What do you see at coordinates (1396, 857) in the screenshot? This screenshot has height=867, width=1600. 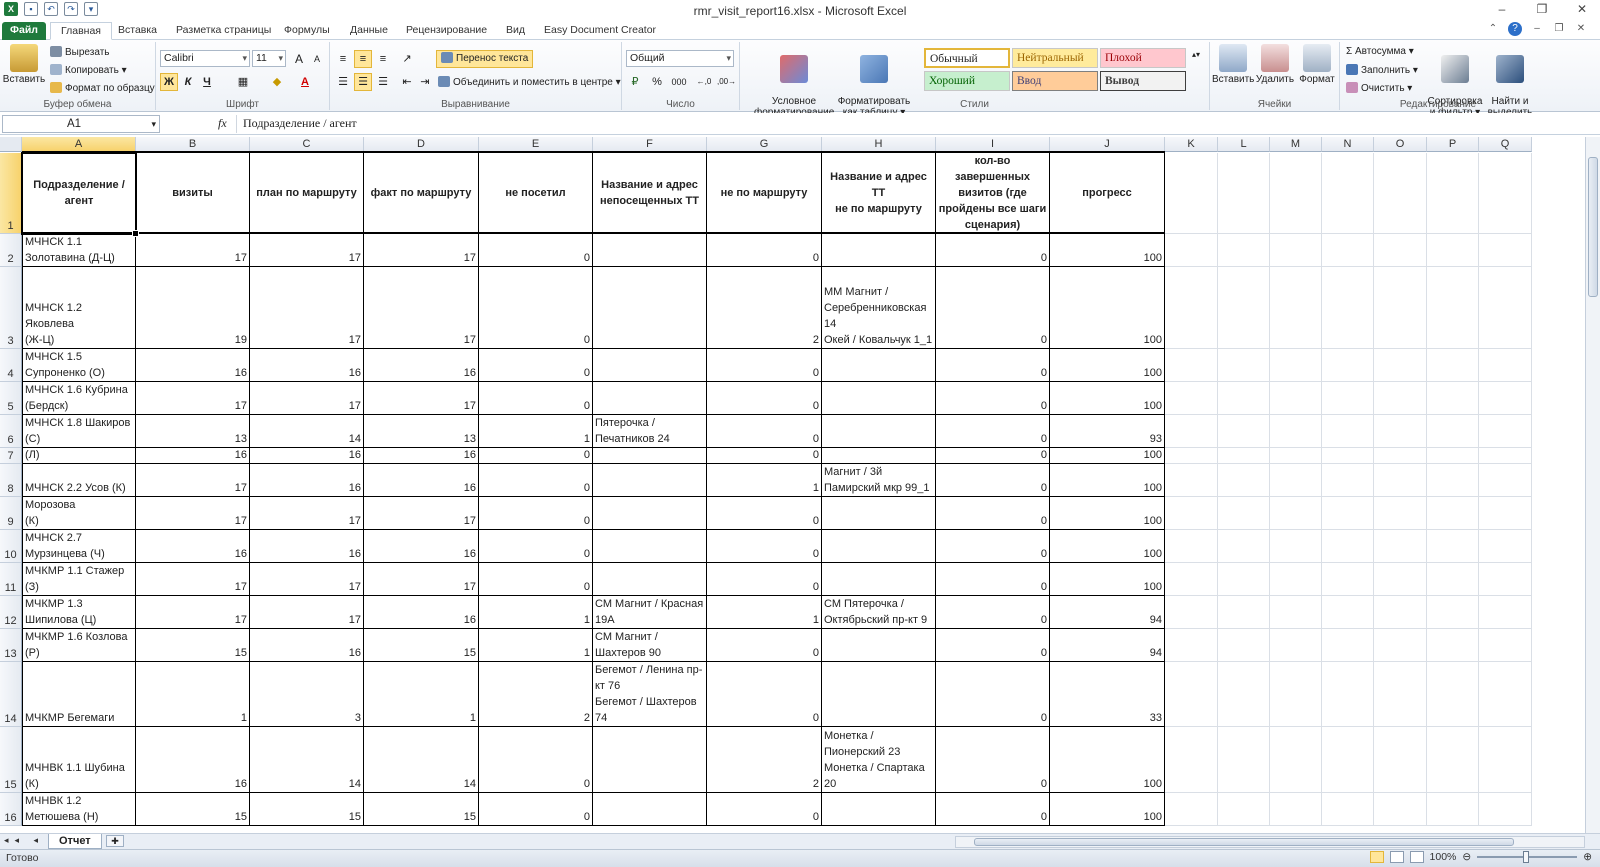 I see `page-layout-view-icon` at bounding box center [1396, 857].